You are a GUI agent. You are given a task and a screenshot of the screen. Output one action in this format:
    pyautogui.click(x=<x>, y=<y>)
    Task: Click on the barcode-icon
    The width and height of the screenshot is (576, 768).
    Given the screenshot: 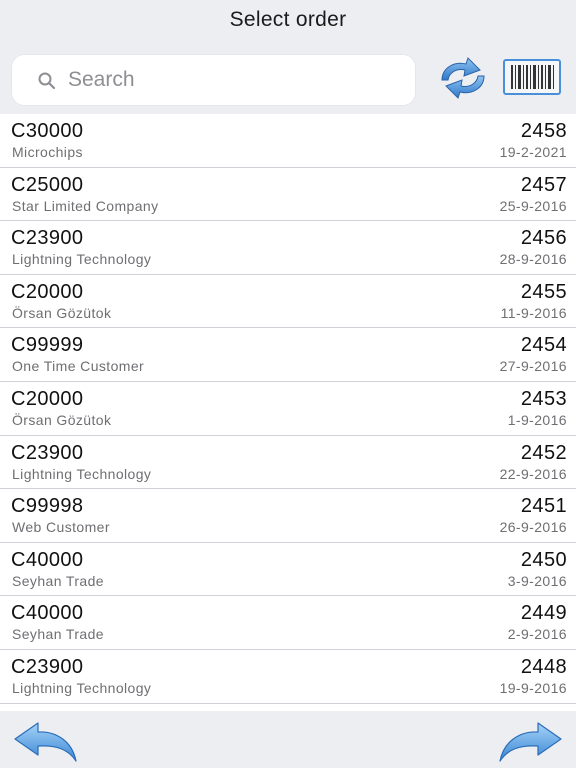 What is the action you would take?
    pyautogui.click(x=532, y=77)
    